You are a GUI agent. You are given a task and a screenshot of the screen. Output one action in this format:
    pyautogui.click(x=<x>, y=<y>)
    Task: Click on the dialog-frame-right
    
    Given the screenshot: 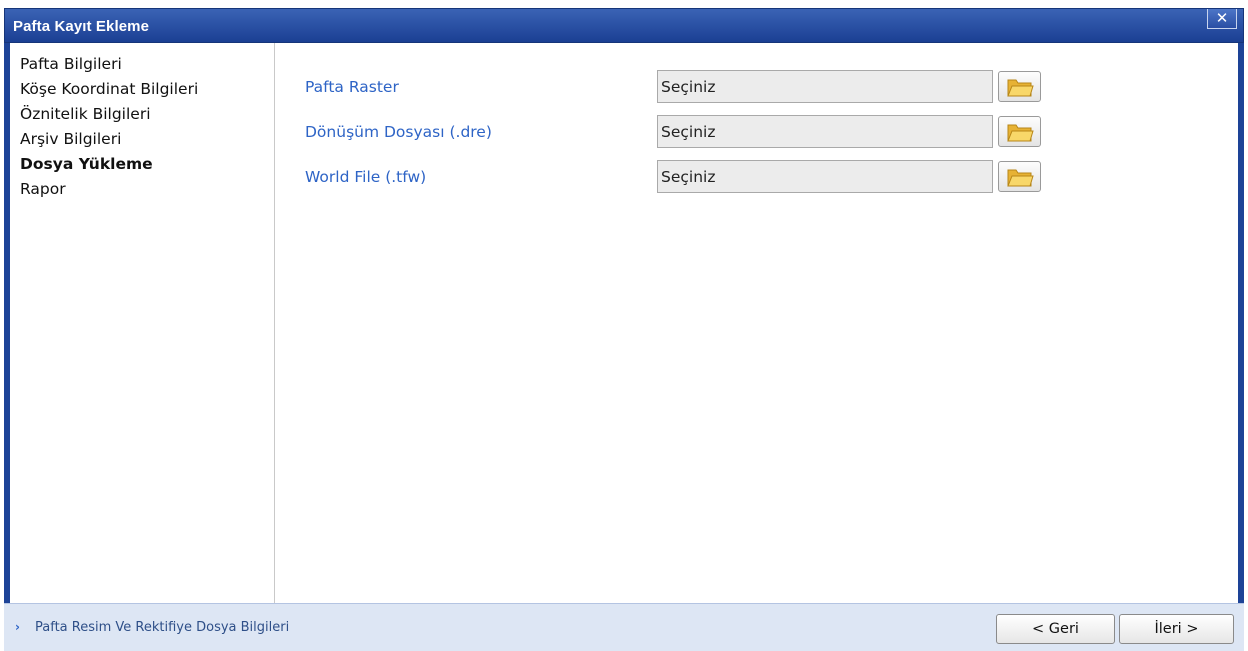 What is the action you would take?
    pyautogui.click(x=1241, y=323)
    